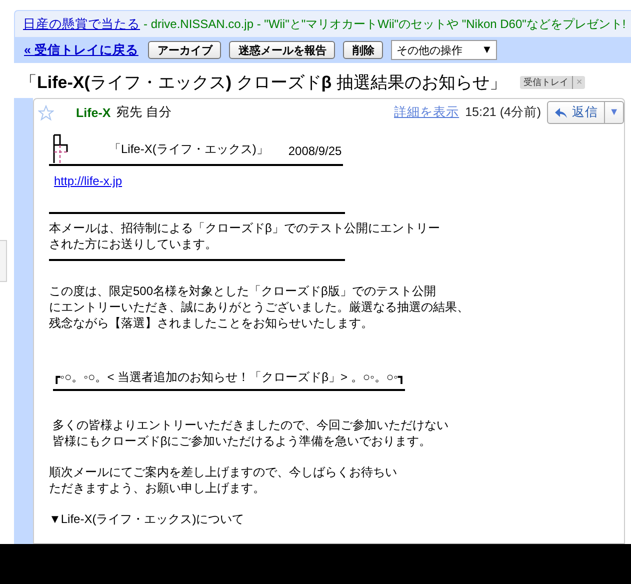 The width and height of the screenshot is (631, 584). I want to click on header-title: 「Life-X(ライフ・エックス)」, so click(188, 149).